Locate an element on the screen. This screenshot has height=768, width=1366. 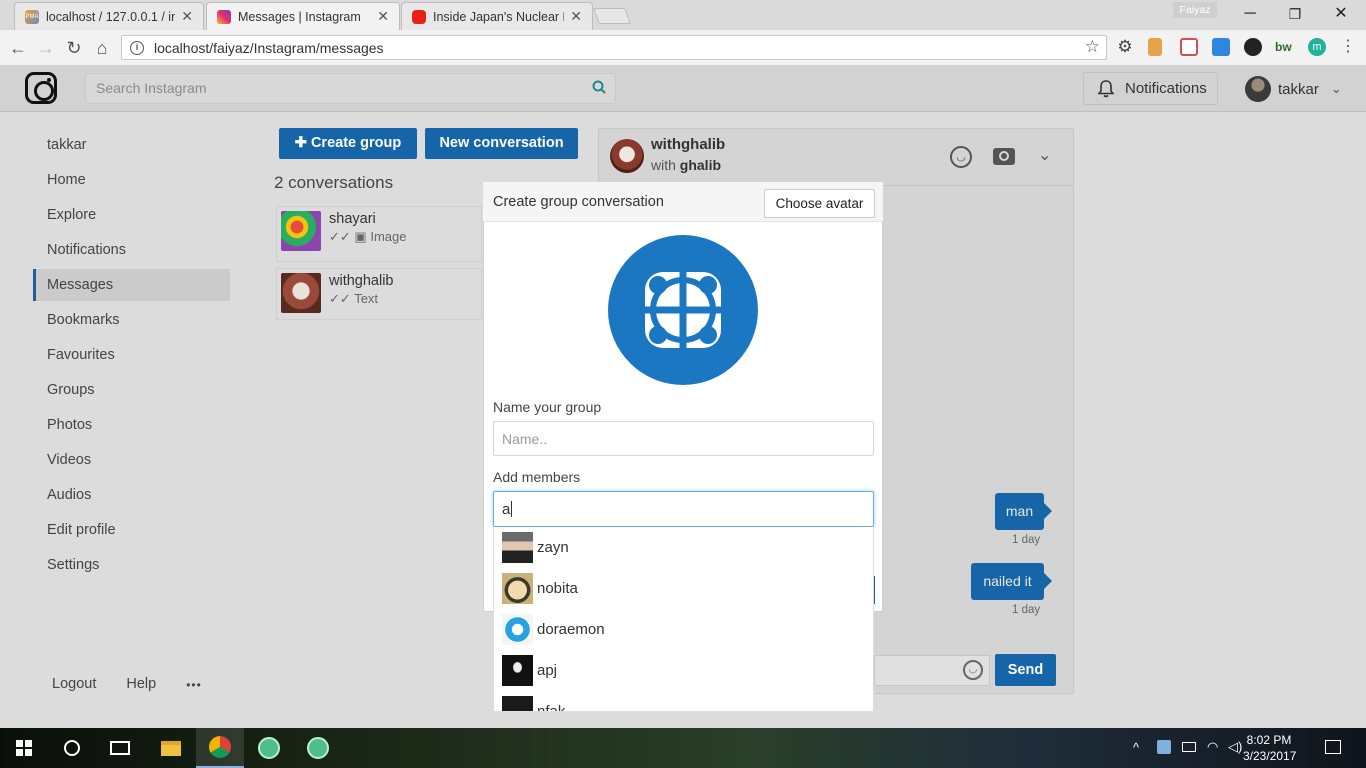
sidebar-item-audios: Audios is located at coordinates (131, 495).